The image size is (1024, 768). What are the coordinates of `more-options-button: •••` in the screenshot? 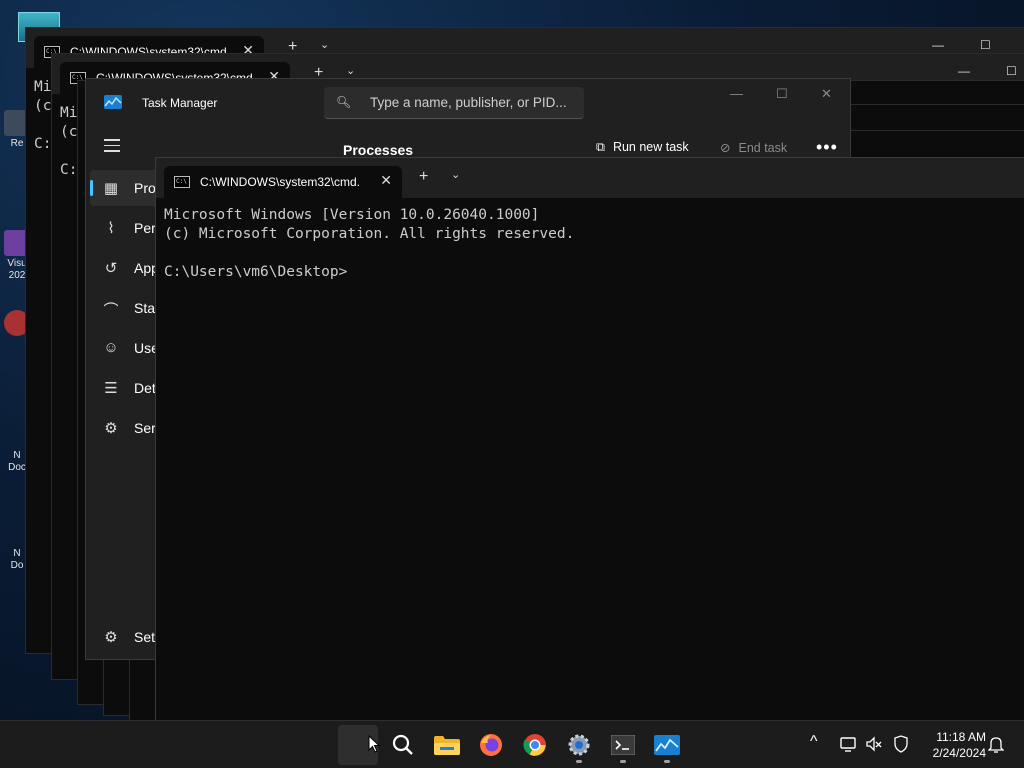 It's located at (827, 147).